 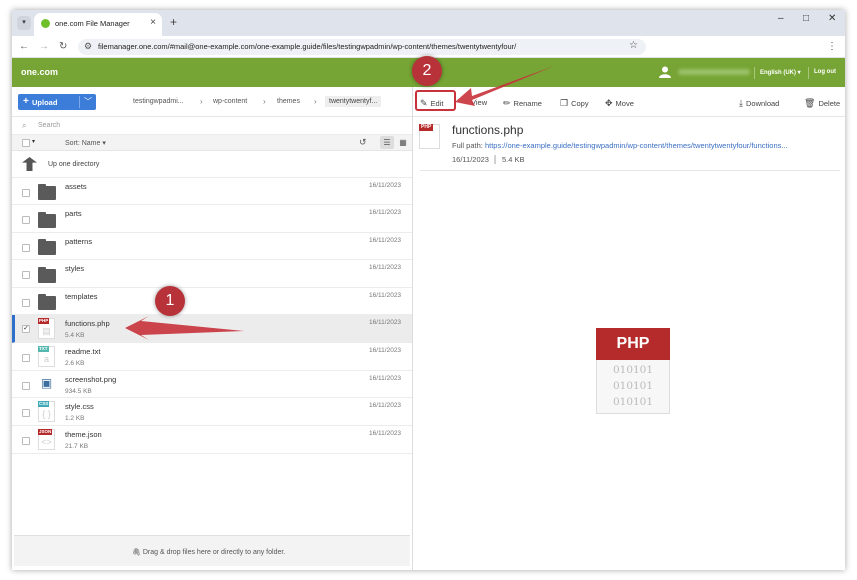 I want to click on step-1-badge: 1, so click(x=170, y=301).